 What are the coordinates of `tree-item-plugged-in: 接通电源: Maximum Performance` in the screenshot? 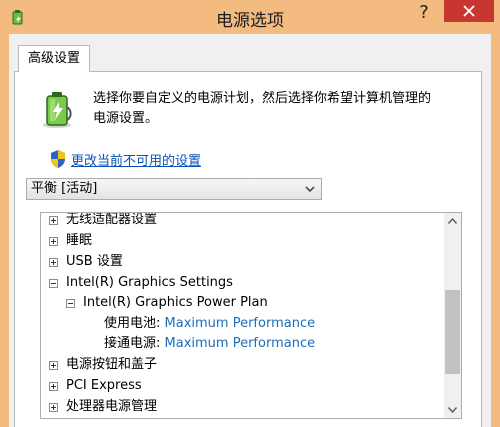 It's located at (209, 344).